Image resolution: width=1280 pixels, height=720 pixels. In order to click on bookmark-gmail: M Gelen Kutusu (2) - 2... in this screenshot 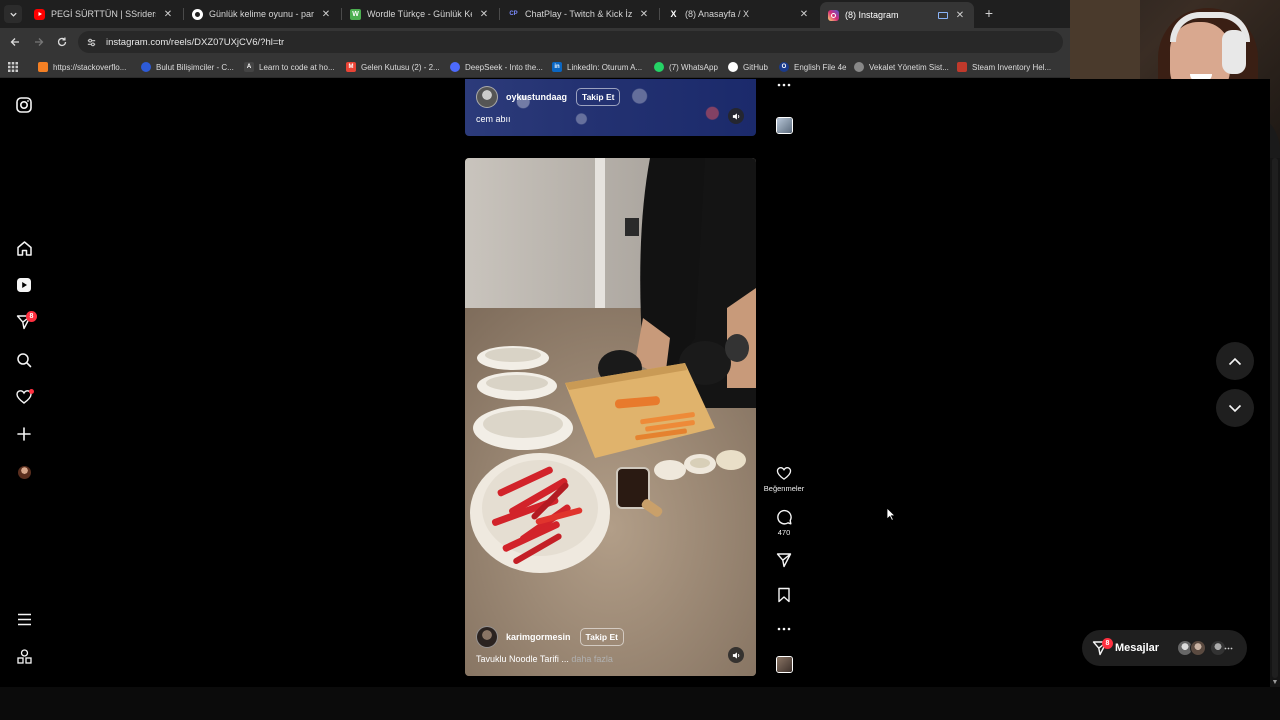, I will do `click(393, 67)`.